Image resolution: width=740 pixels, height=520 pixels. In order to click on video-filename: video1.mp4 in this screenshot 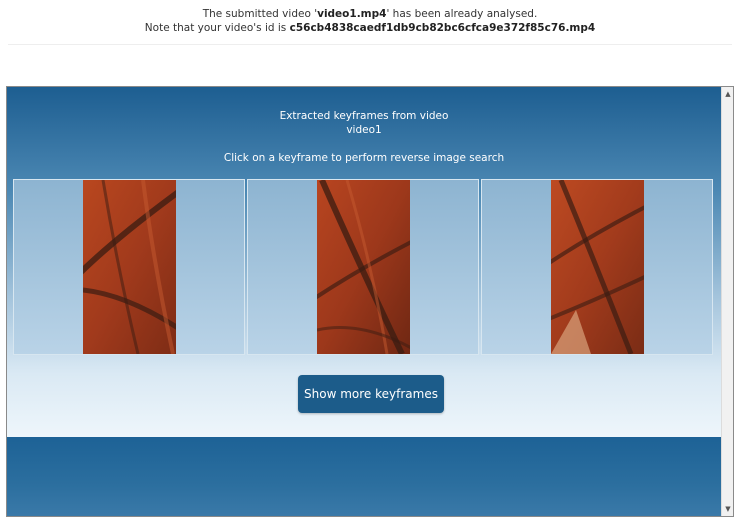, I will do `click(352, 14)`.